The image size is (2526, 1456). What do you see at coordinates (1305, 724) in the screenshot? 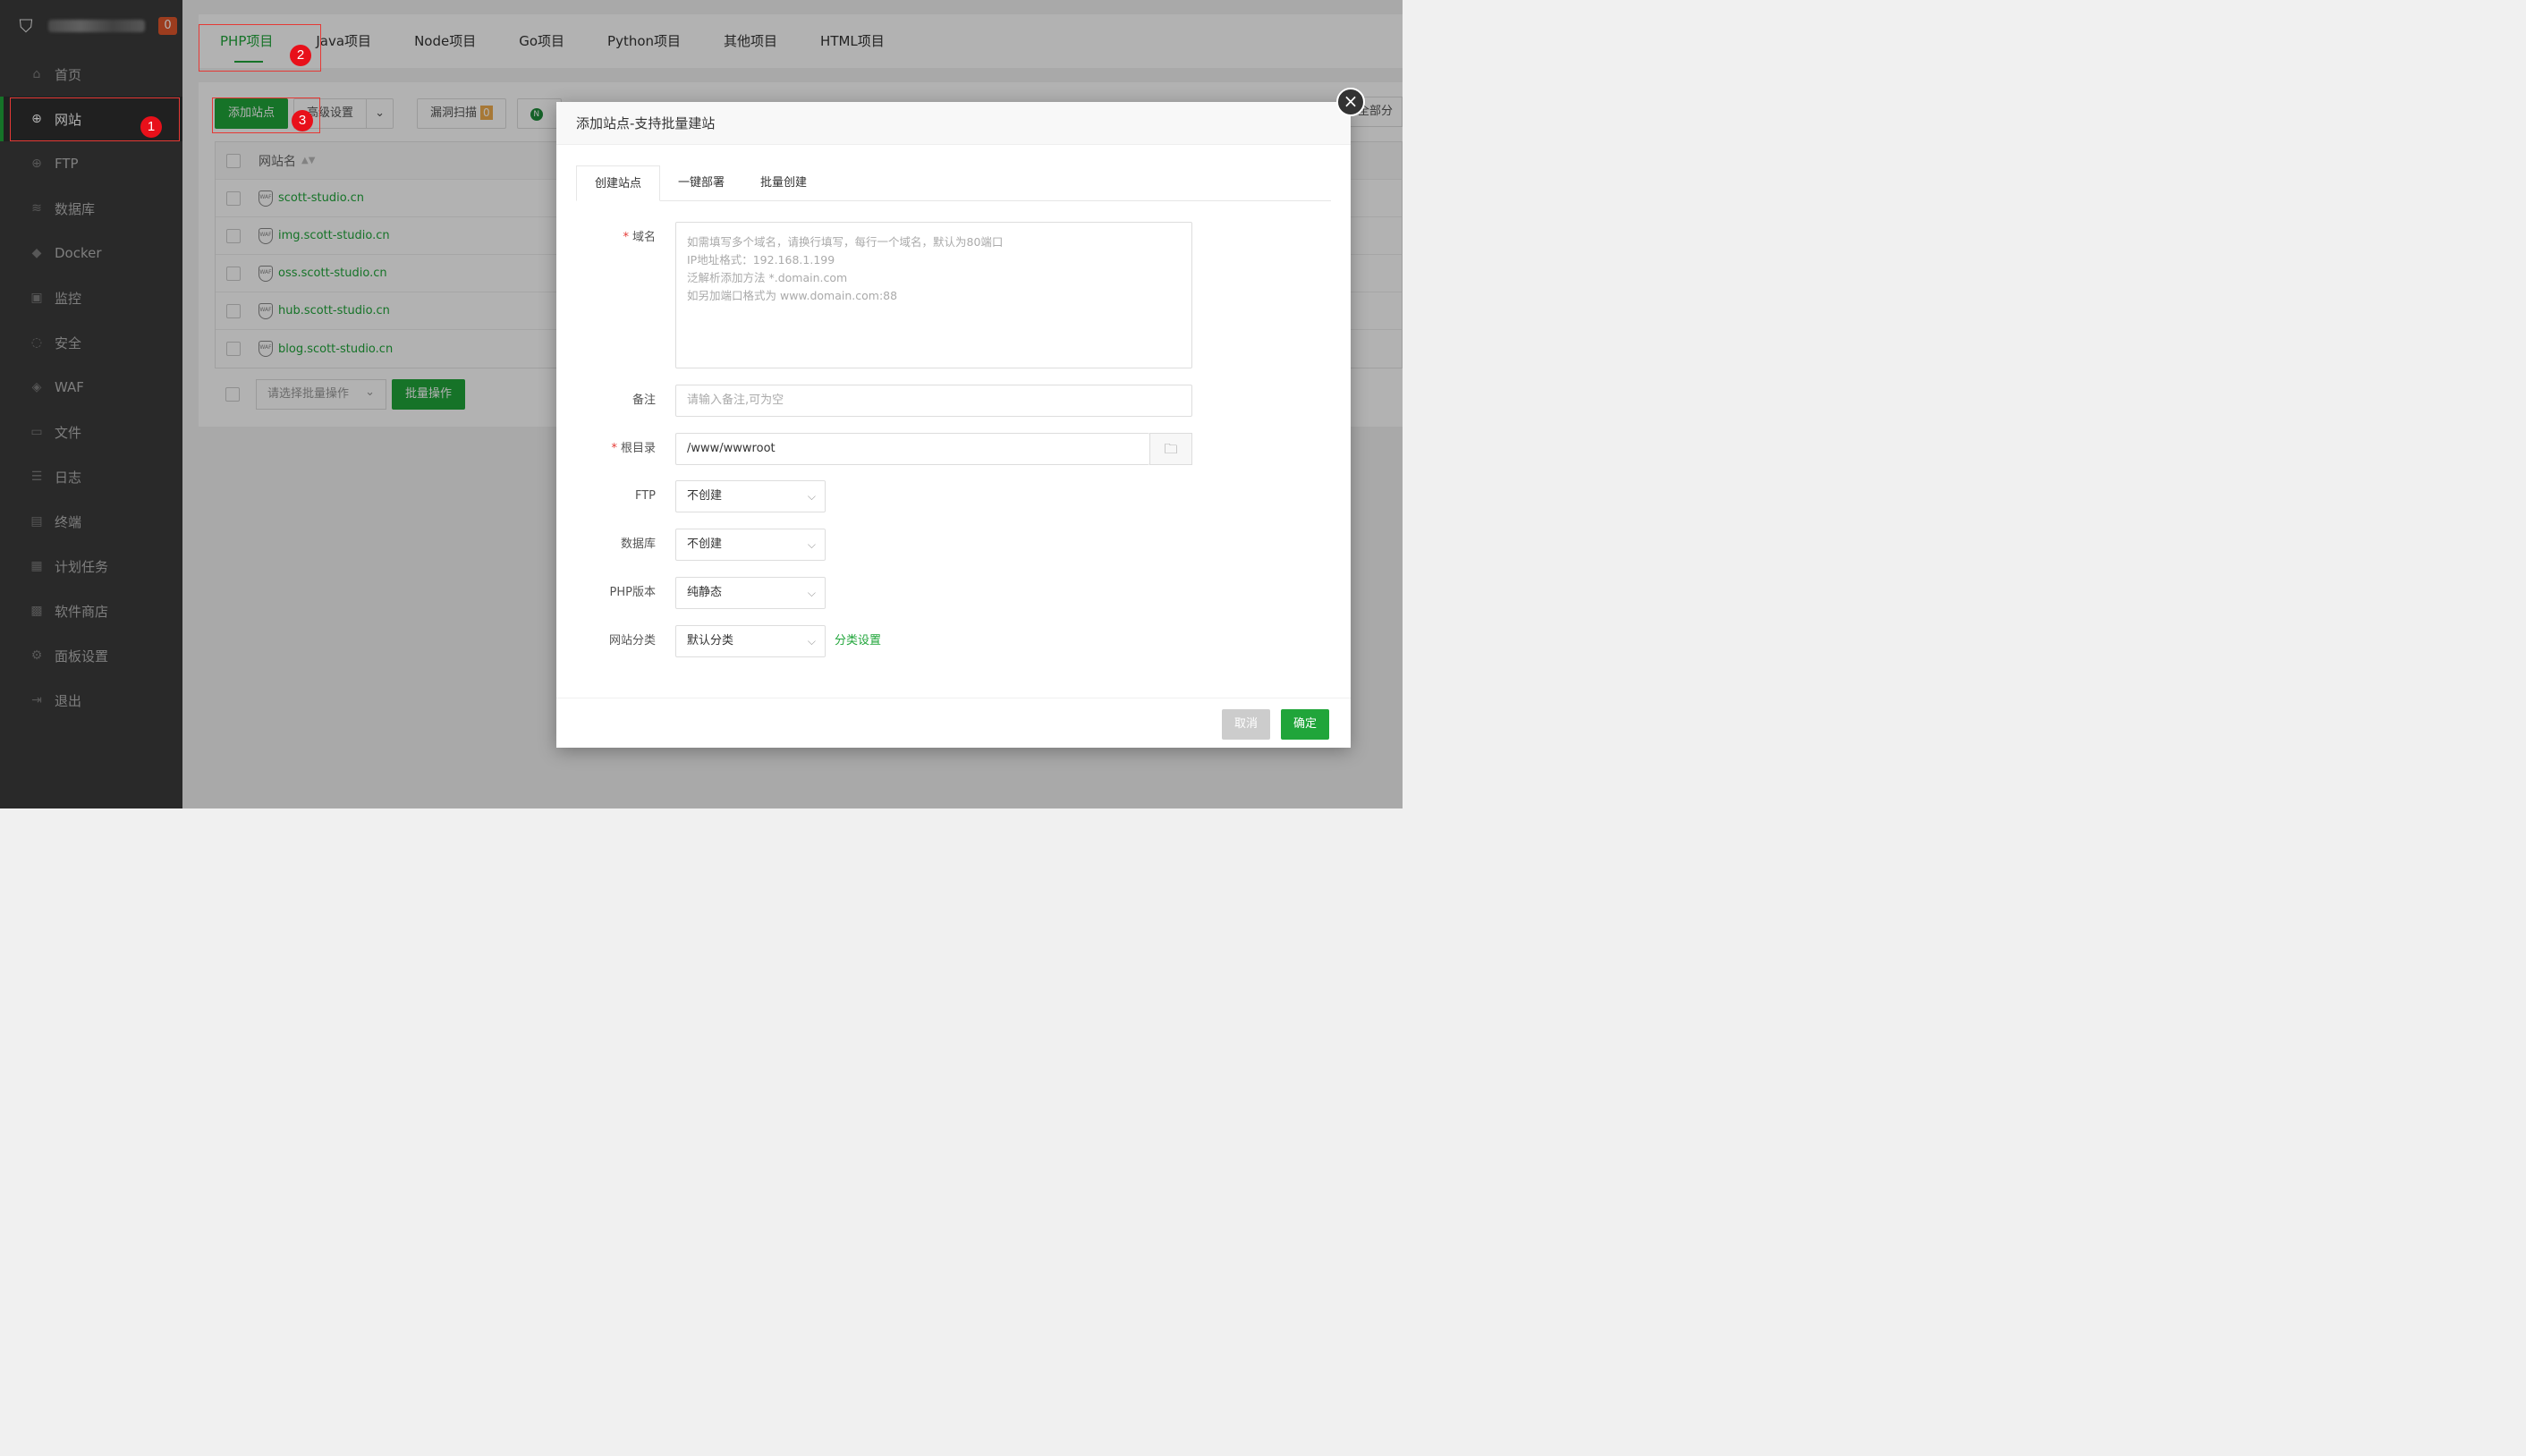
I see `confirm-button: 确定` at bounding box center [1305, 724].